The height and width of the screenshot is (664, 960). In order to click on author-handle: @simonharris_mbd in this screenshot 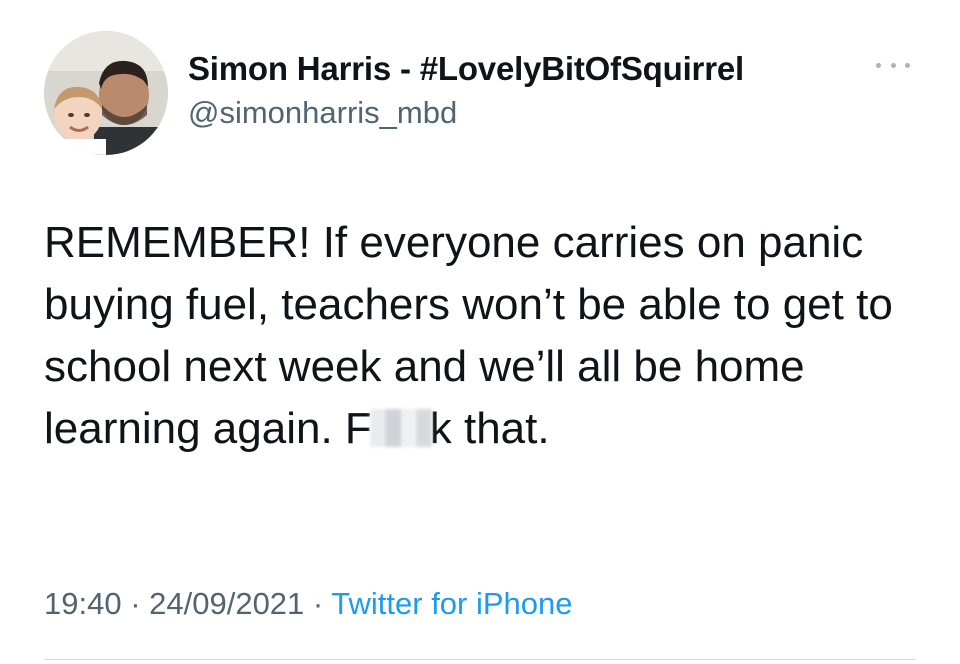, I will do `click(322, 113)`.